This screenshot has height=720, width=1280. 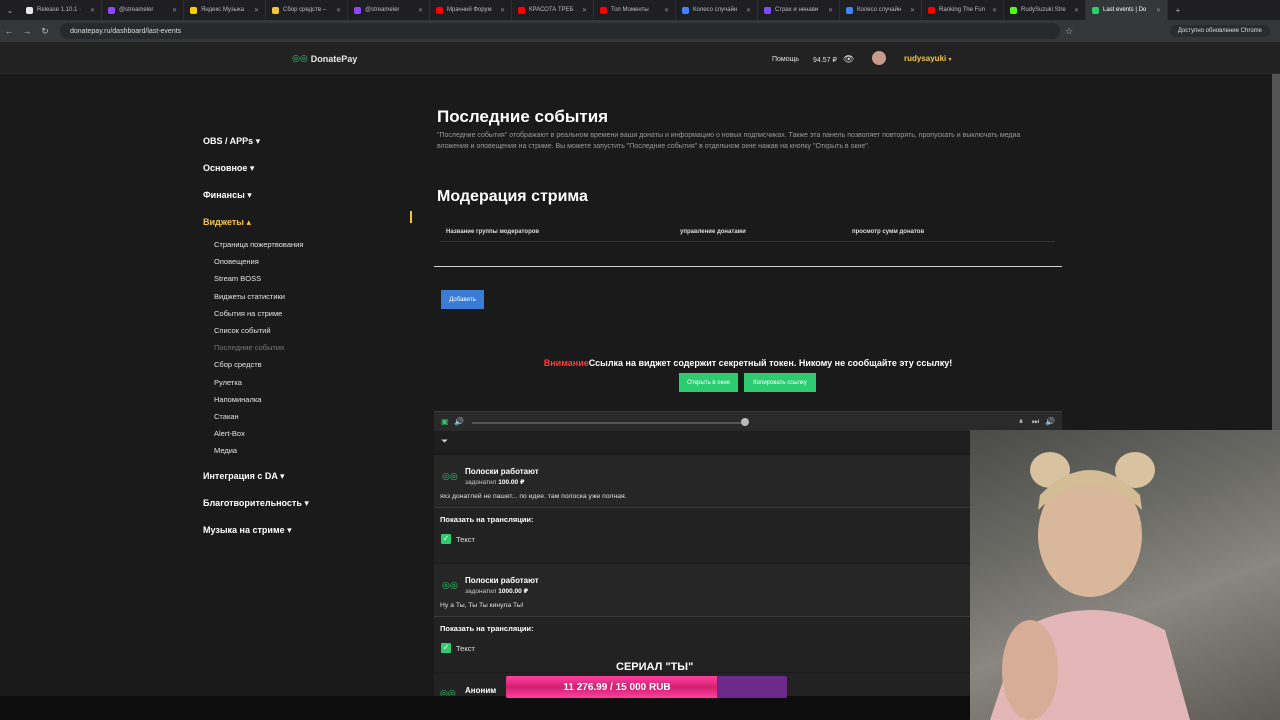 What do you see at coordinates (308, 261) in the screenshot?
I see `sidebar-item: Оповещения` at bounding box center [308, 261].